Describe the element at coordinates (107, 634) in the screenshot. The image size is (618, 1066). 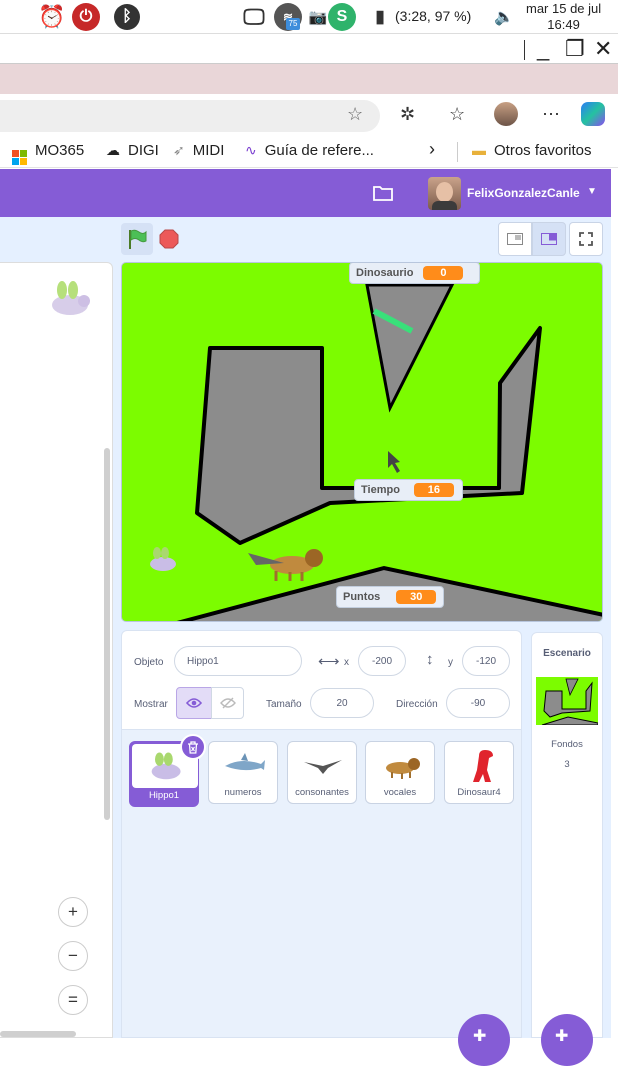
I see `code-vertical-scrollbar` at that location.